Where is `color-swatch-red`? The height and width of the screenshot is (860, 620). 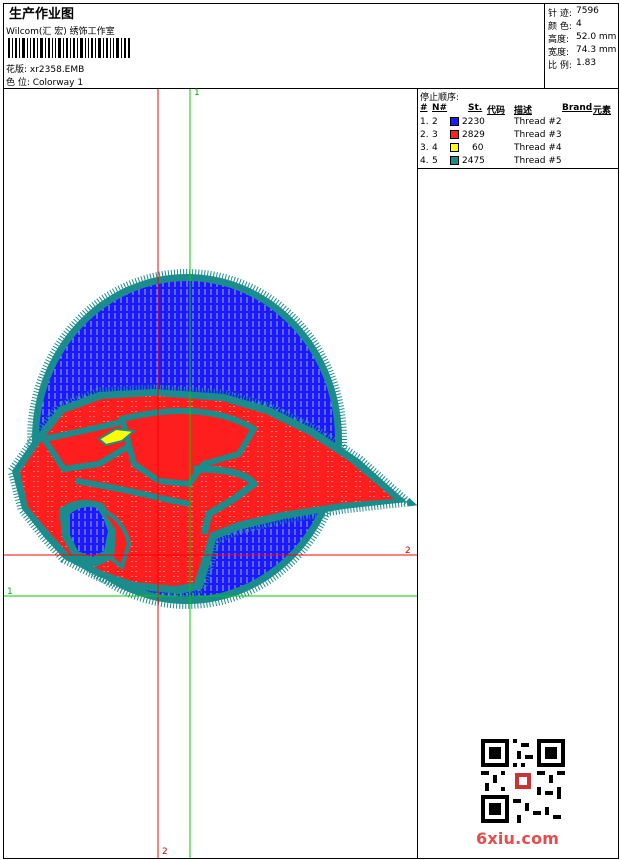
color-swatch-red is located at coordinates (454, 134).